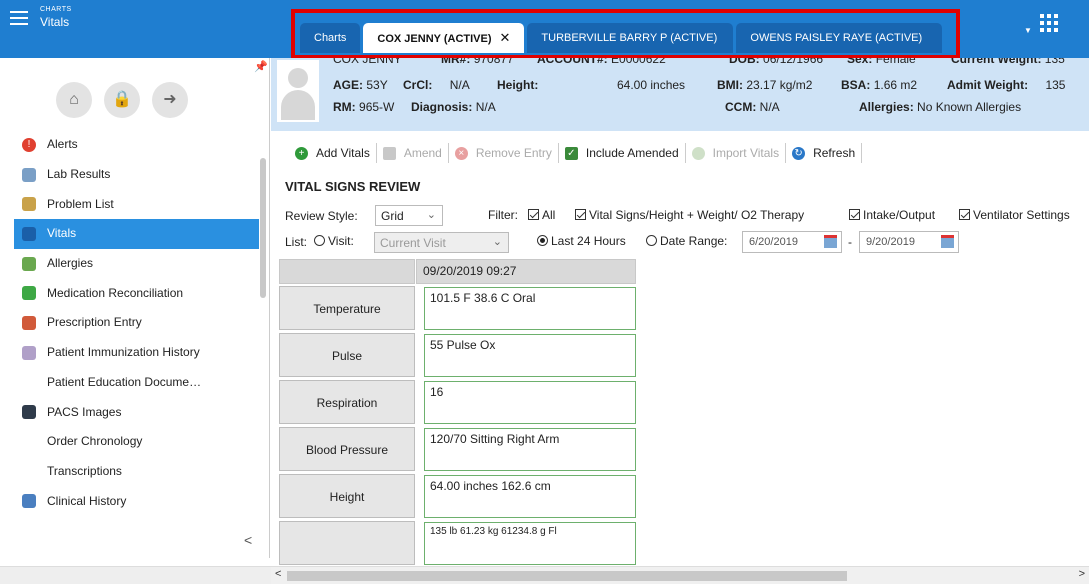 The width and height of the screenshot is (1089, 584). I want to click on pacs-icon, so click(29, 412).